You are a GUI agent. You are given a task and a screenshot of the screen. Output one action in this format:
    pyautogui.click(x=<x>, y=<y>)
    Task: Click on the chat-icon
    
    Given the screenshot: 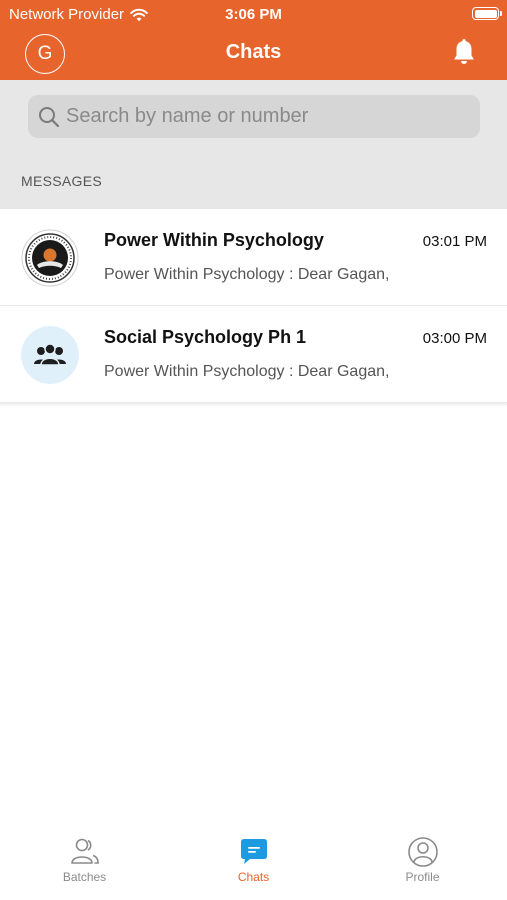 What is the action you would take?
    pyautogui.click(x=253, y=851)
    